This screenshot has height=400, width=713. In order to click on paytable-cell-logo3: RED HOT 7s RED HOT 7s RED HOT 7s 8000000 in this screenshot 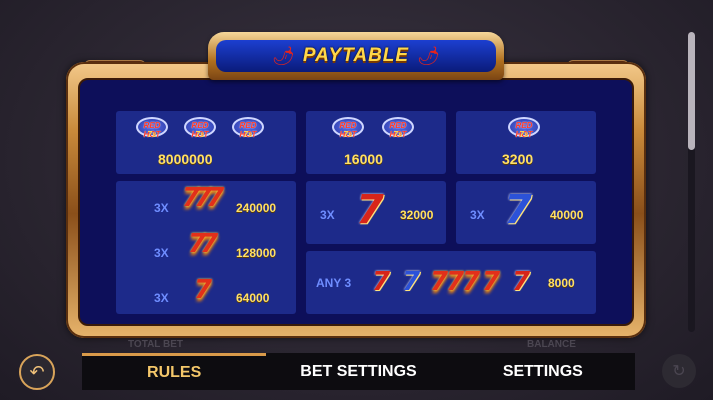, I will do `click(206, 142)`.